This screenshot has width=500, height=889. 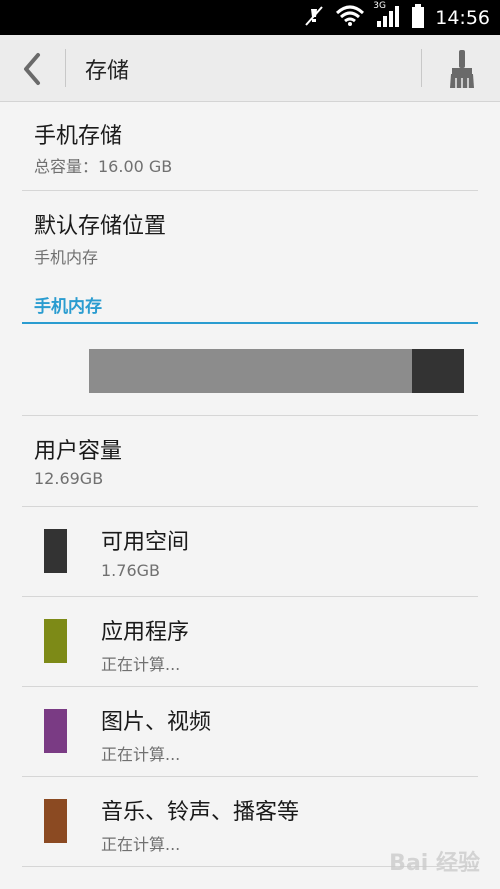 I want to click on clean-button, so click(x=462, y=69).